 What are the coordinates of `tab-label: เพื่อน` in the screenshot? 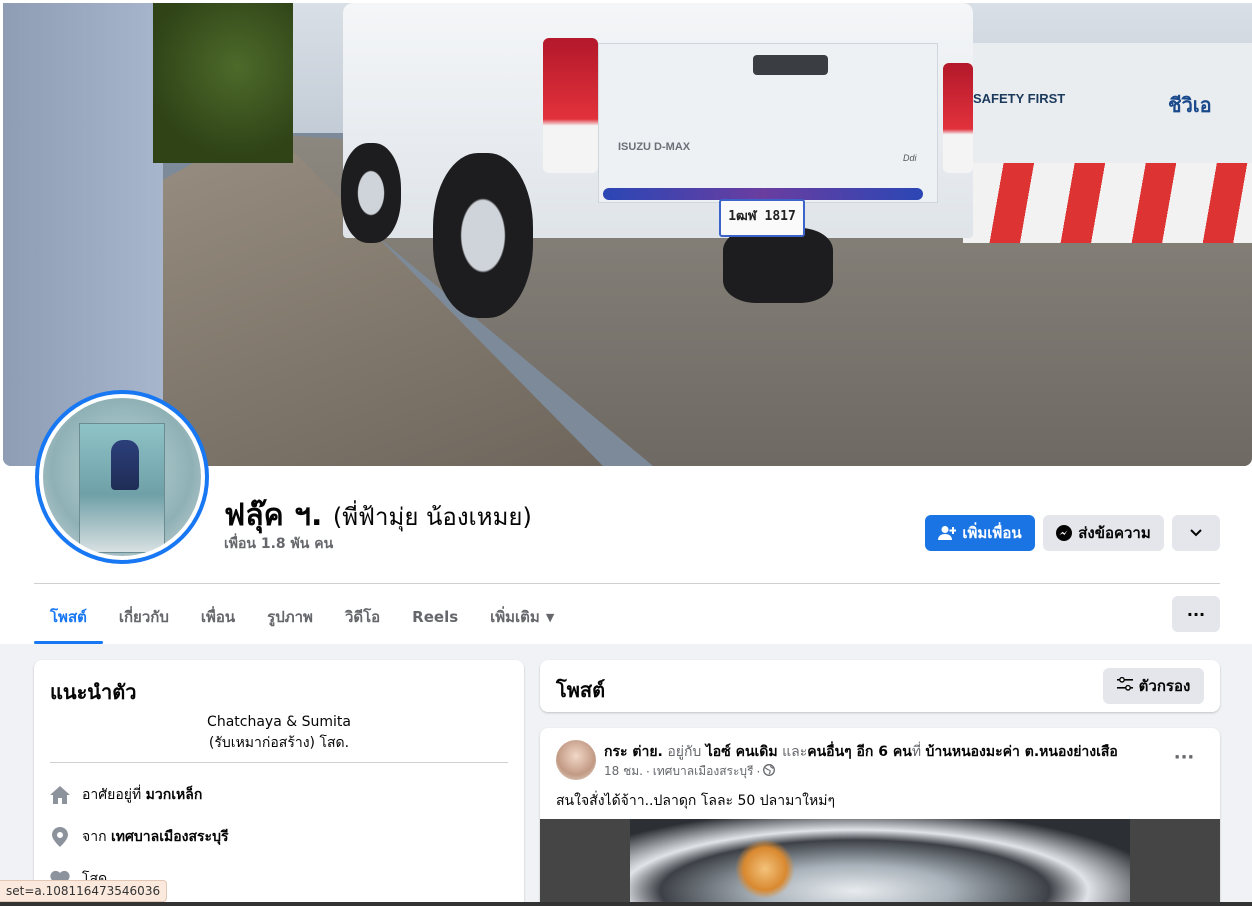 It's located at (218, 617).